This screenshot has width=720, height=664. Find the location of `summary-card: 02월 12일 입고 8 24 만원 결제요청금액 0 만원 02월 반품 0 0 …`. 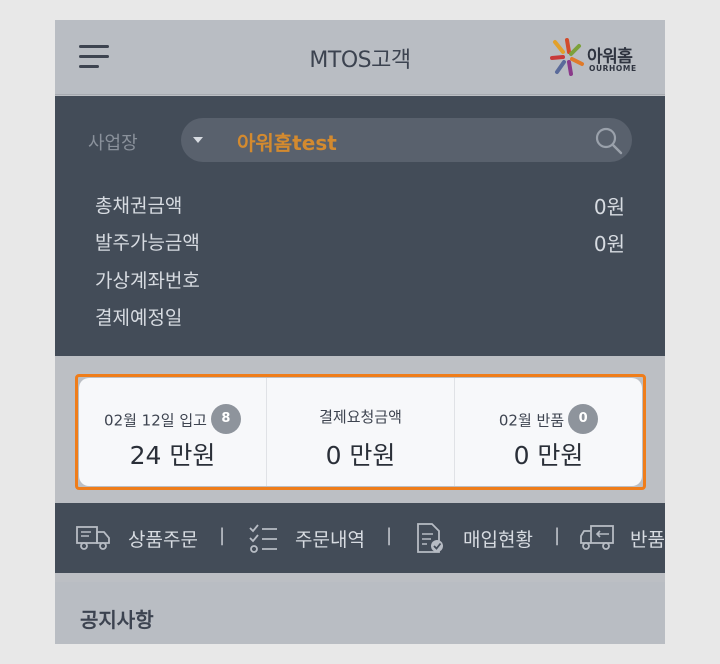

summary-card: 02월 12일 입고 8 24 만원 결제요청금액 0 만원 02월 반품 0 0 … is located at coordinates (360, 432).